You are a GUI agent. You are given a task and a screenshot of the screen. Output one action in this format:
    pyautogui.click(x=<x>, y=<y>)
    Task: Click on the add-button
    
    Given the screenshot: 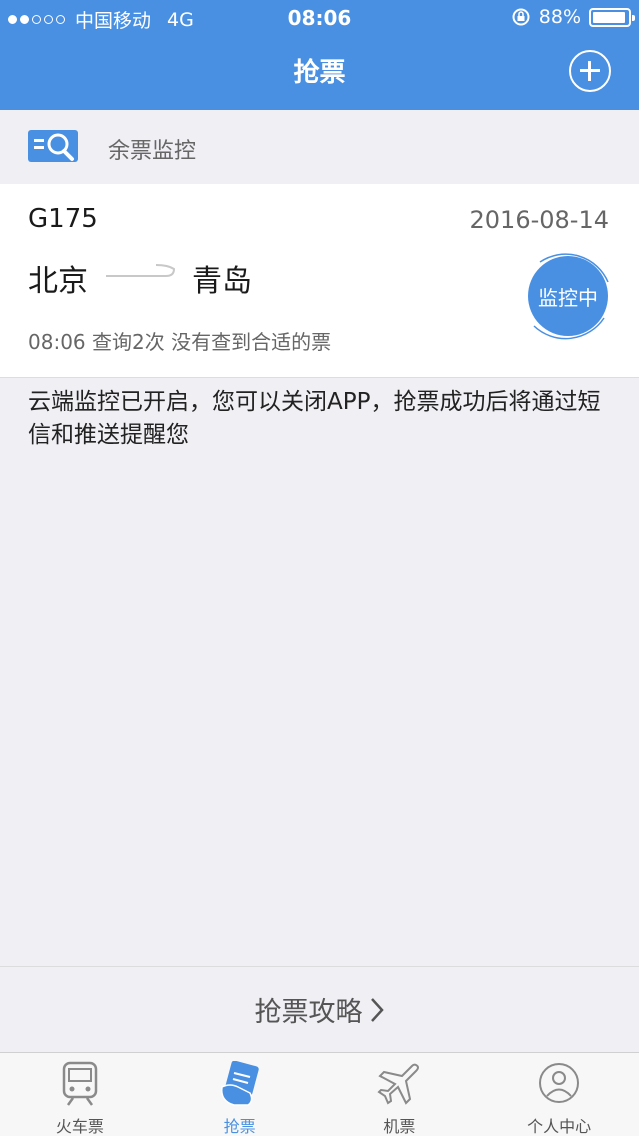 What is the action you would take?
    pyautogui.click(x=590, y=71)
    